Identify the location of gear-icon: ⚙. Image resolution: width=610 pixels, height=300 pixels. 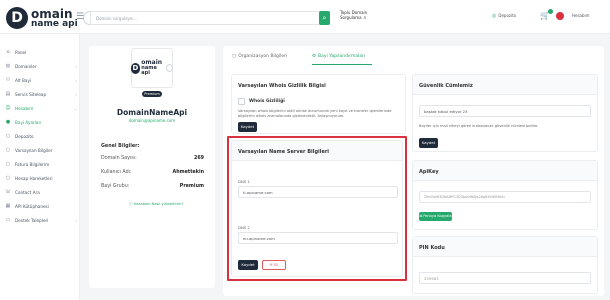
(314, 56).